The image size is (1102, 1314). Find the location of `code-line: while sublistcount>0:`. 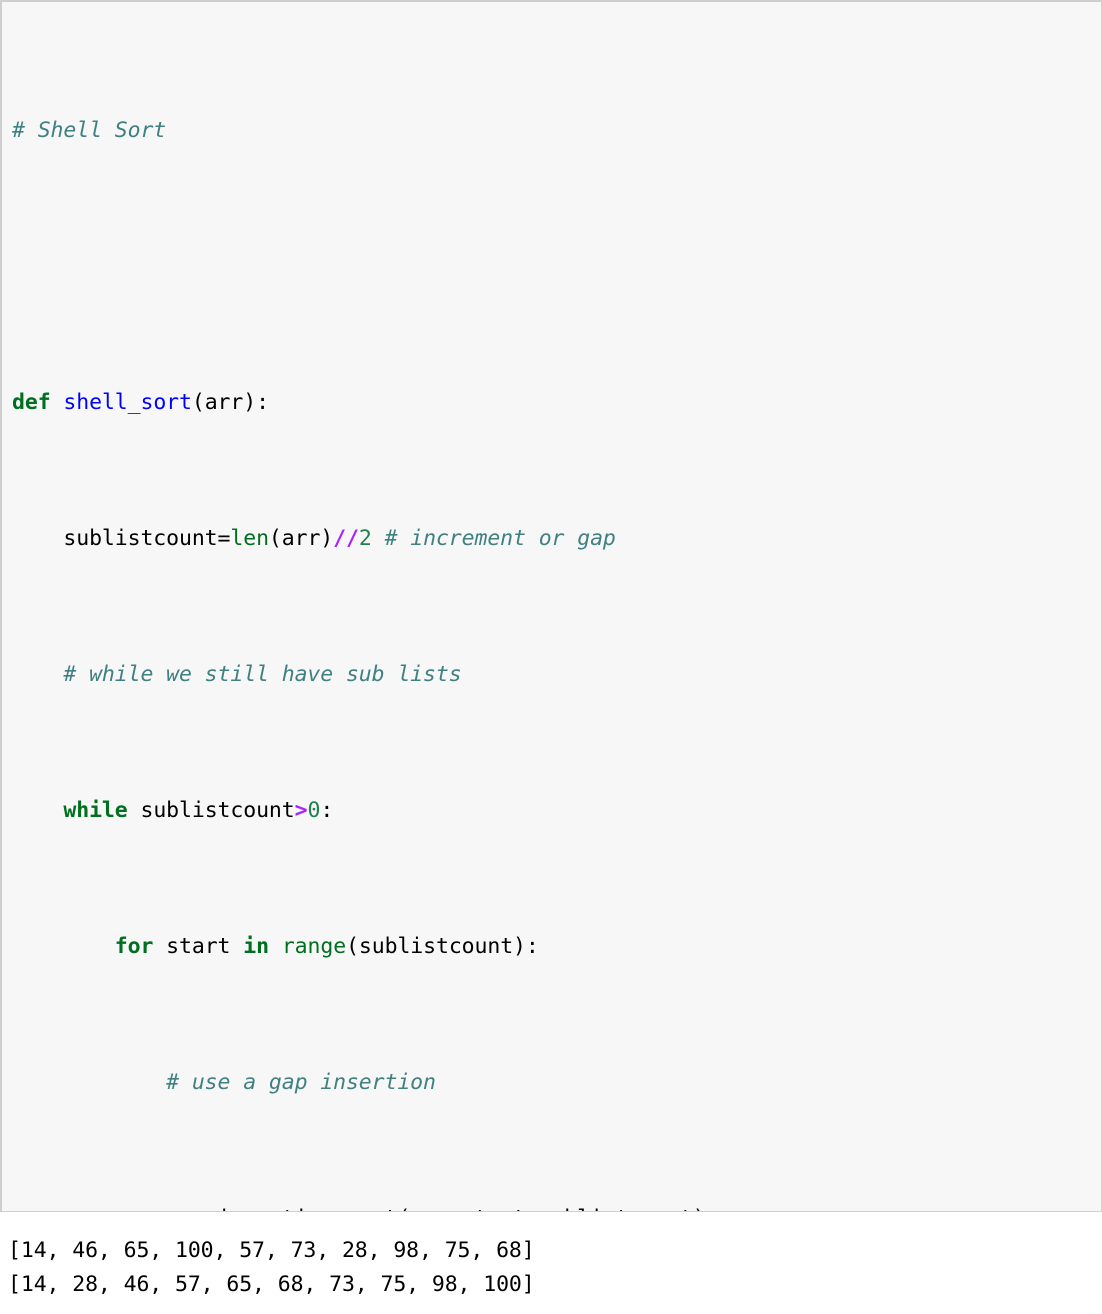

code-line: while sublistcount>0: is located at coordinates (556, 811).